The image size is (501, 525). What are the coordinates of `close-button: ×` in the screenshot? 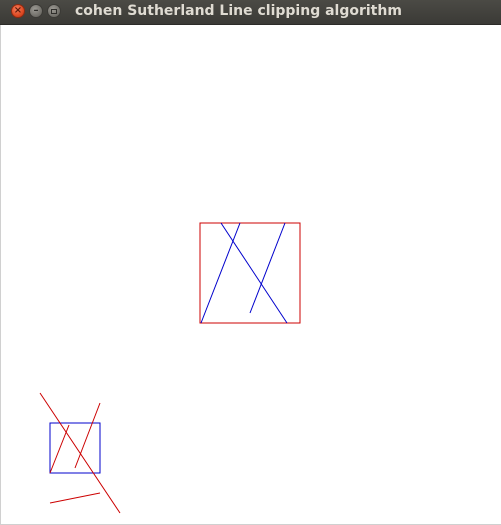 It's located at (18, 11).